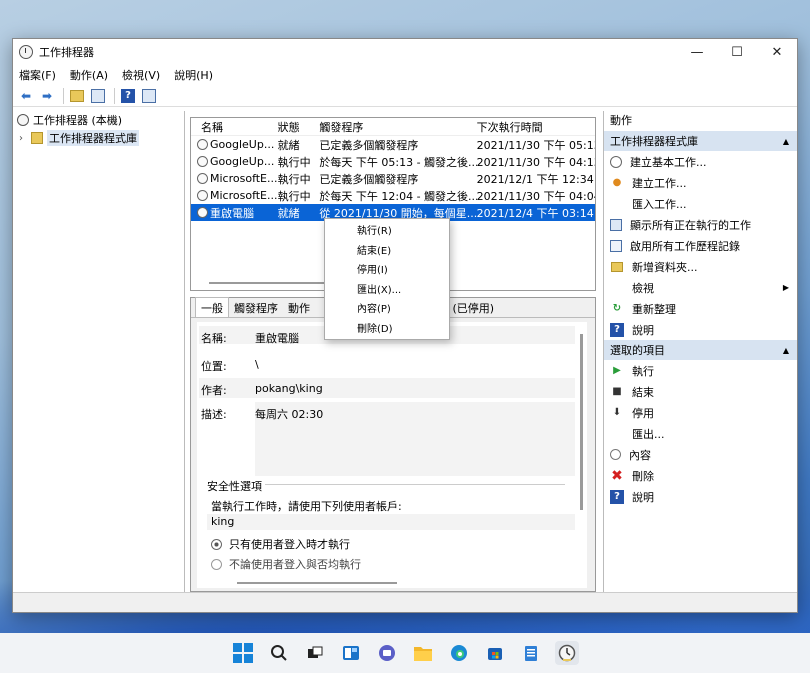 The width and height of the screenshot is (810, 673). Describe the element at coordinates (351, 653) in the screenshot. I see `widgets-icon` at that location.